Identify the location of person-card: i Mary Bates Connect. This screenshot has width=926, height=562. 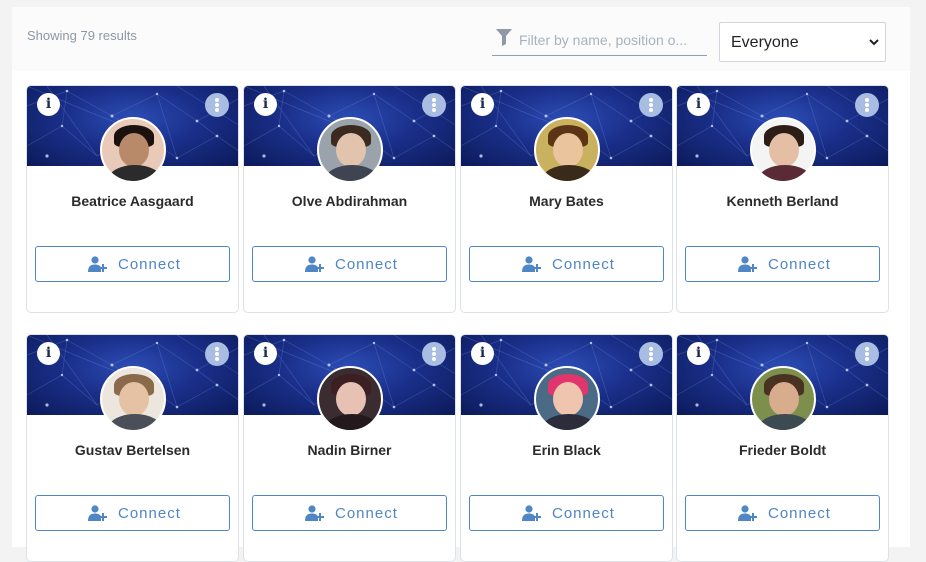
(566, 199).